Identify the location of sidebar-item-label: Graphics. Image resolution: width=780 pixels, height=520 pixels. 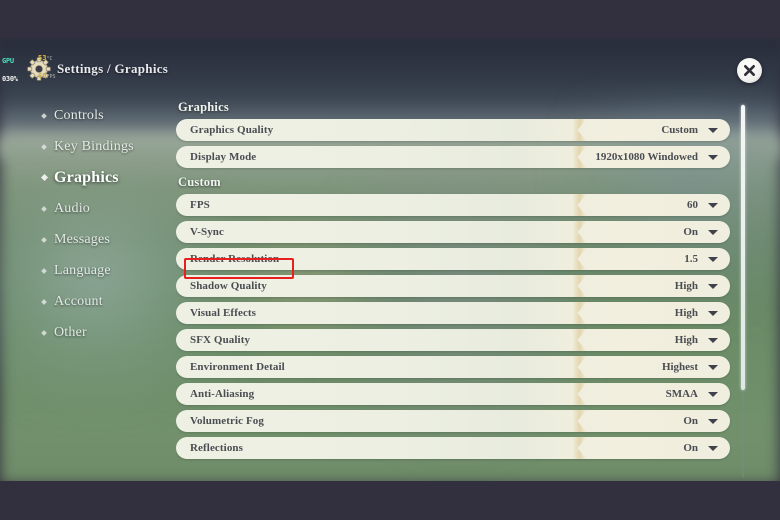
(86, 177).